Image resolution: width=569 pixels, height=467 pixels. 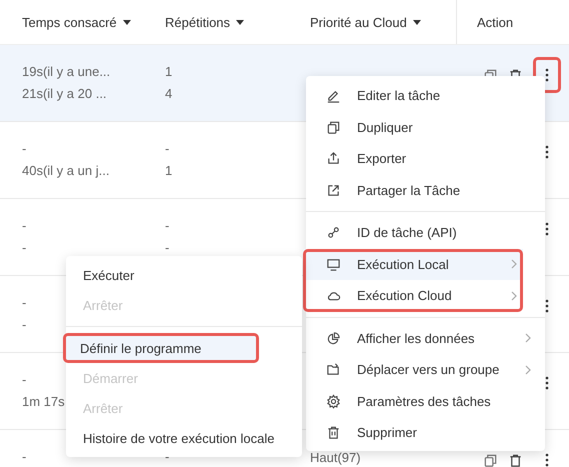 What do you see at coordinates (425, 232) in the screenshot?
I see `menu-item: ID de tâche (API)` at bounding box center [425, 232].